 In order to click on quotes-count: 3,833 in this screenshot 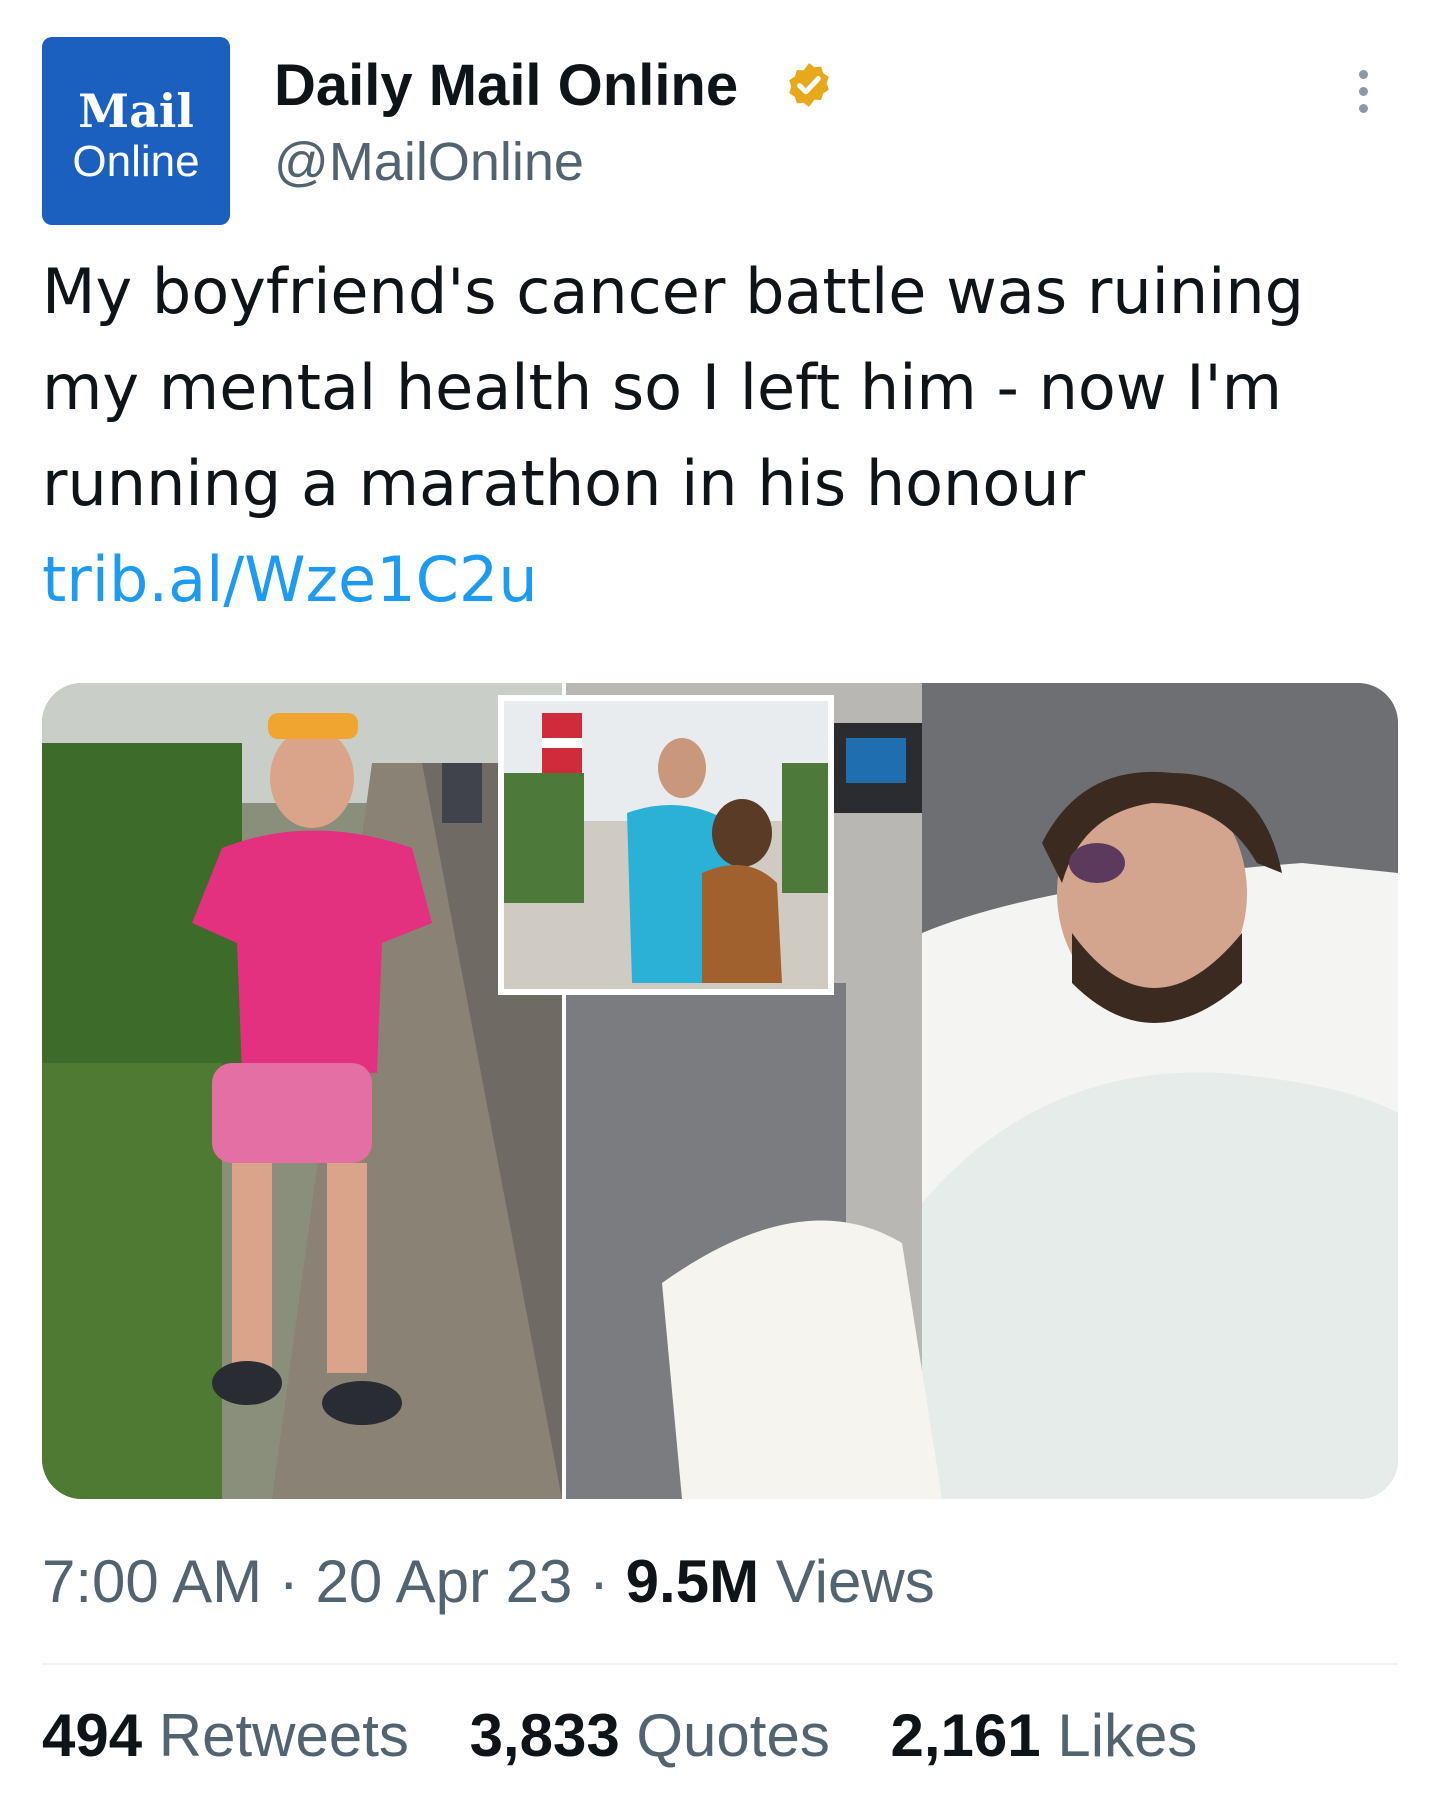, I will do `click(544, 1735)`.